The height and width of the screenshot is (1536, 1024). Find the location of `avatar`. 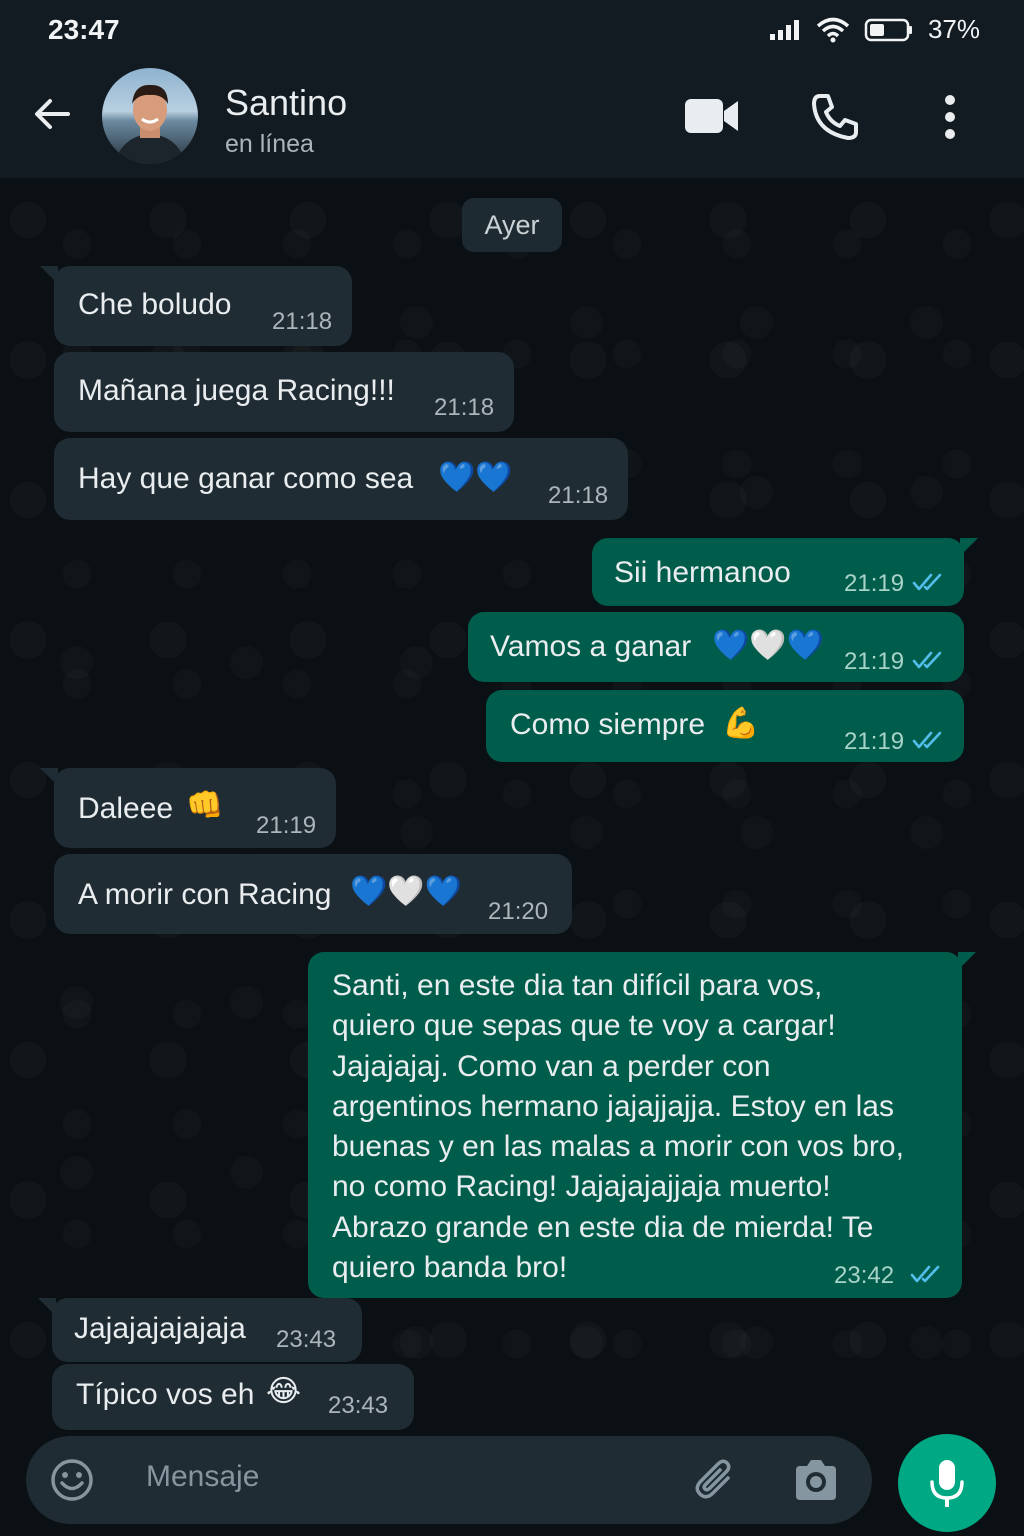

avatar is located at coordinates (150, 116).